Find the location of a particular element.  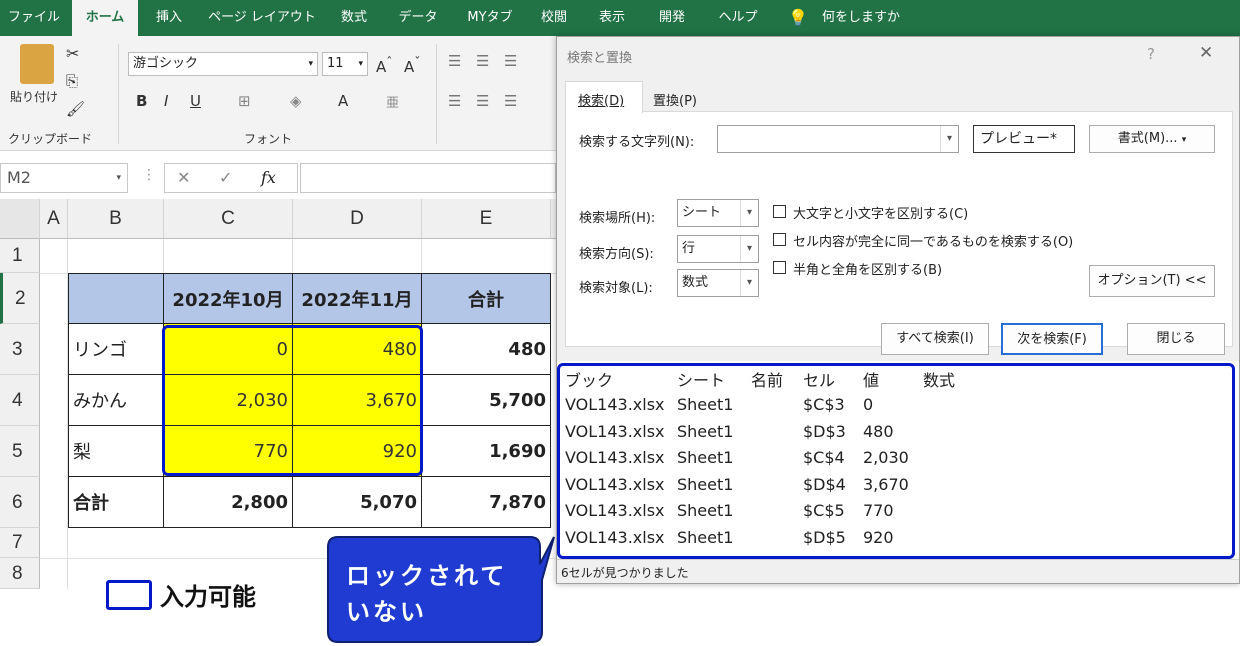

cell-e3: 480 is located at coordinates (486, 349).